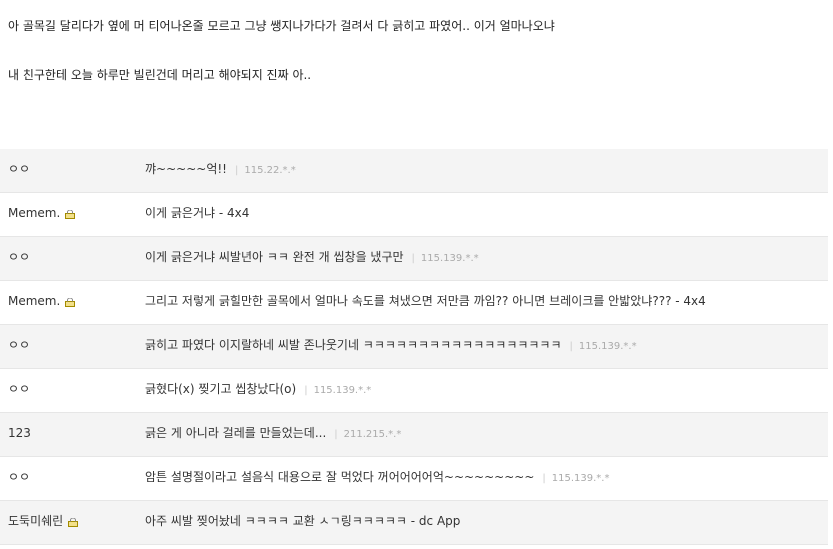 The image size is (833, 549). What do you see at coordinates (36, 521) in the screenshot?
I see `nickname-text: 도둑미쉐린` at bounding box center [36, 521].